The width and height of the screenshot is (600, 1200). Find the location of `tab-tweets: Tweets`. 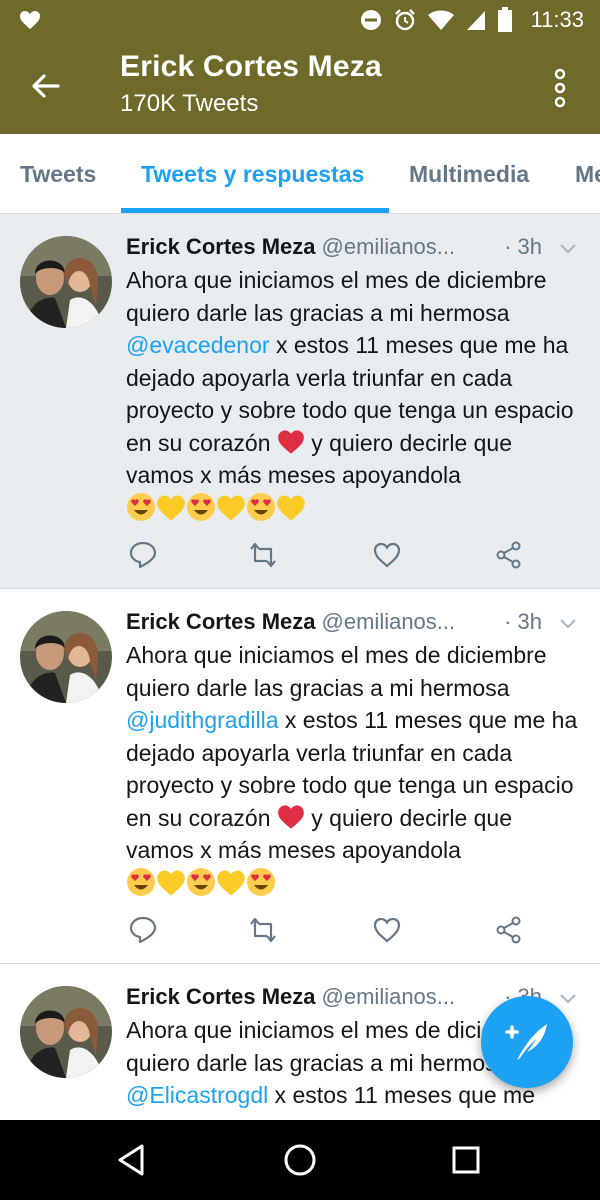

tab-tweets: Tweets is located at coordinates (58, 173).